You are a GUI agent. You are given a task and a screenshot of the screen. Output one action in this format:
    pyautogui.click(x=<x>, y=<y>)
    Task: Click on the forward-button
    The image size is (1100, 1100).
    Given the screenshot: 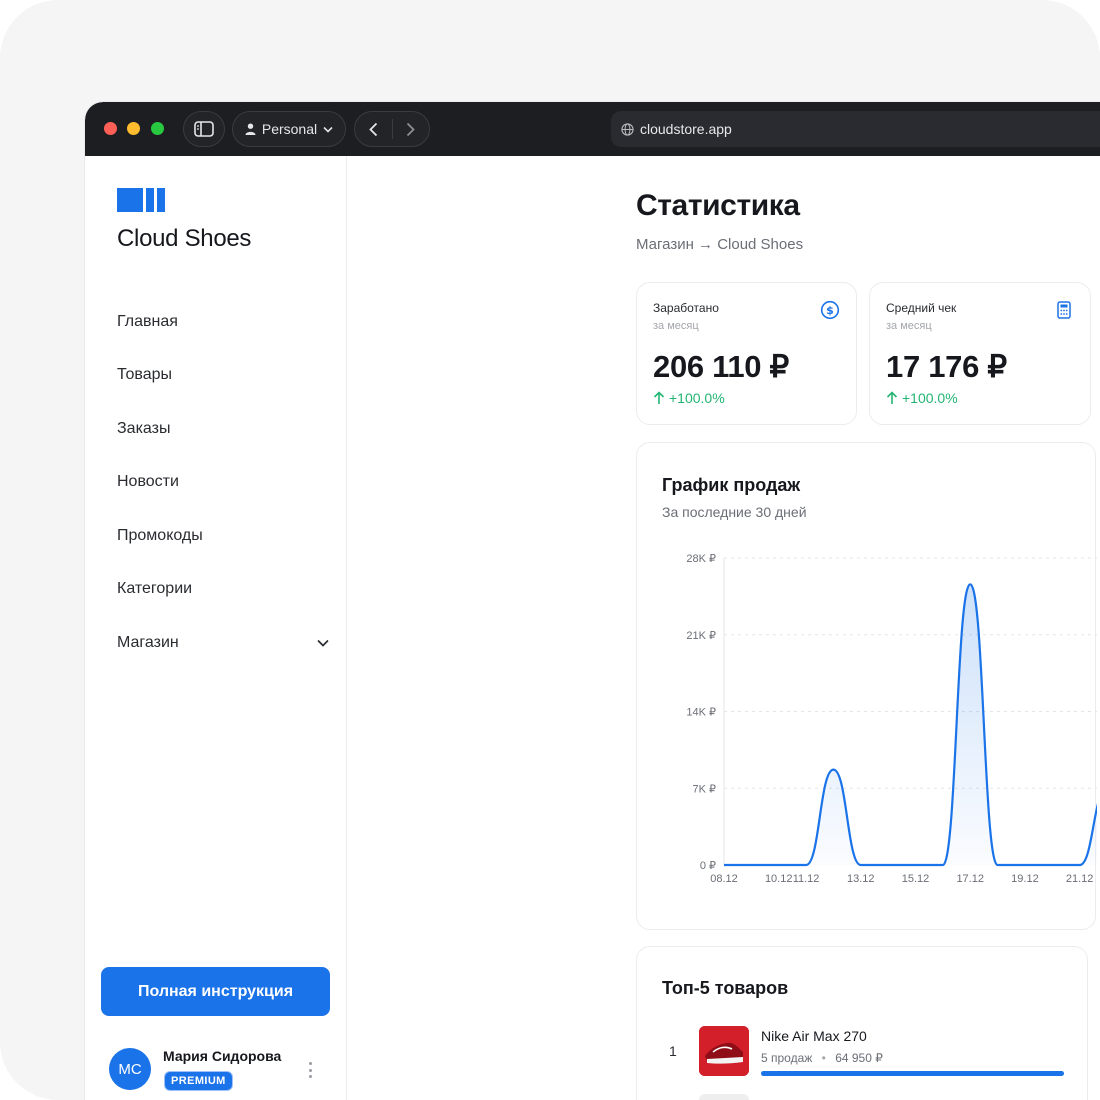 What is the action you would take?
    pyautogui.click(x=411, y=129)
    